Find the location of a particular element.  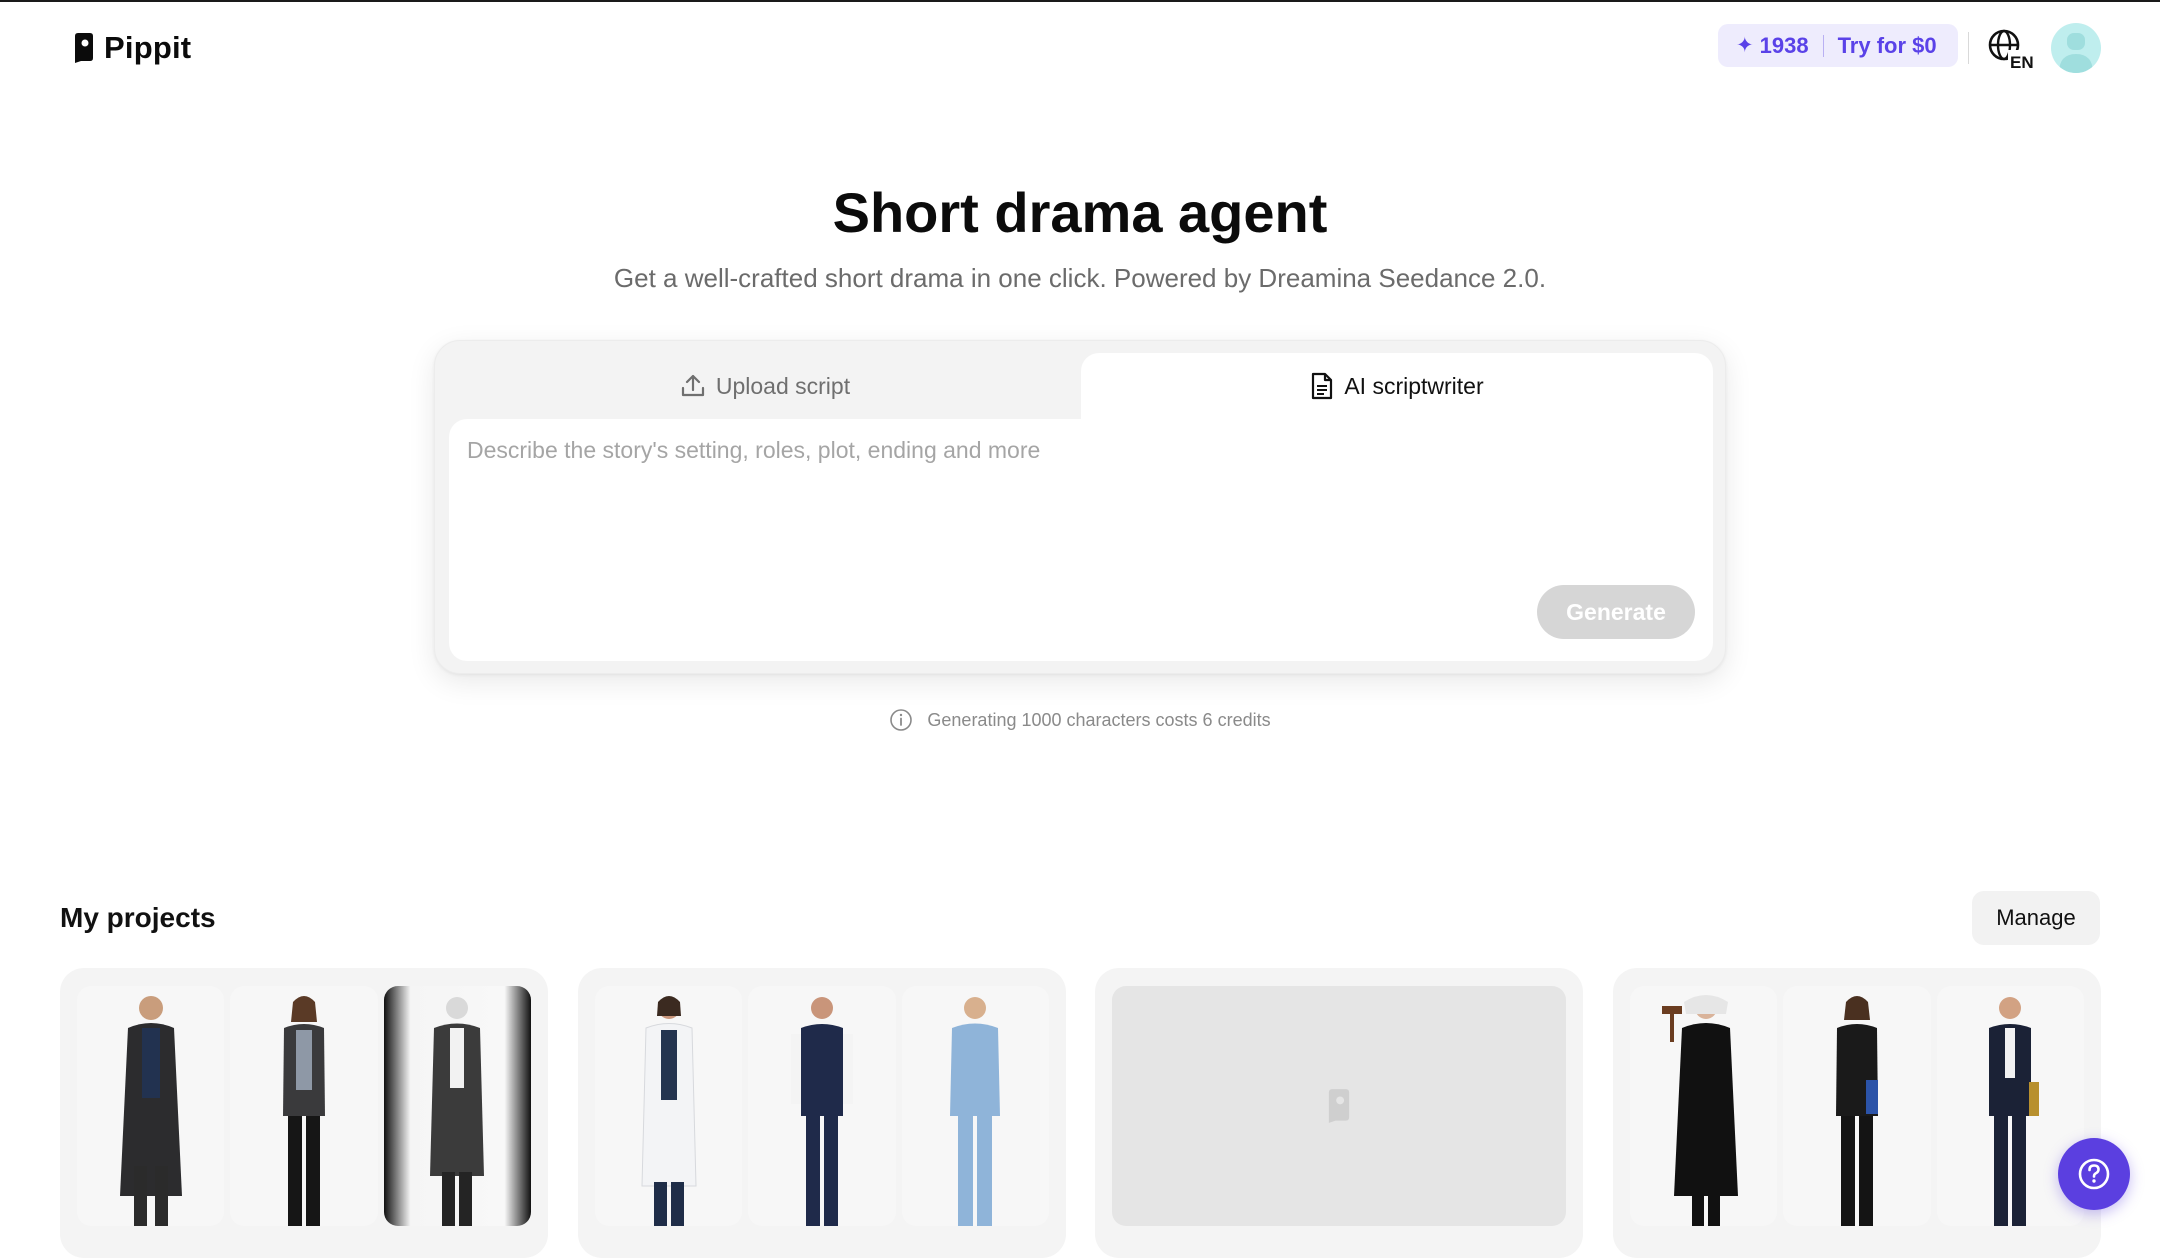

brand-name: Pippit is located at coordinates (148, 47).